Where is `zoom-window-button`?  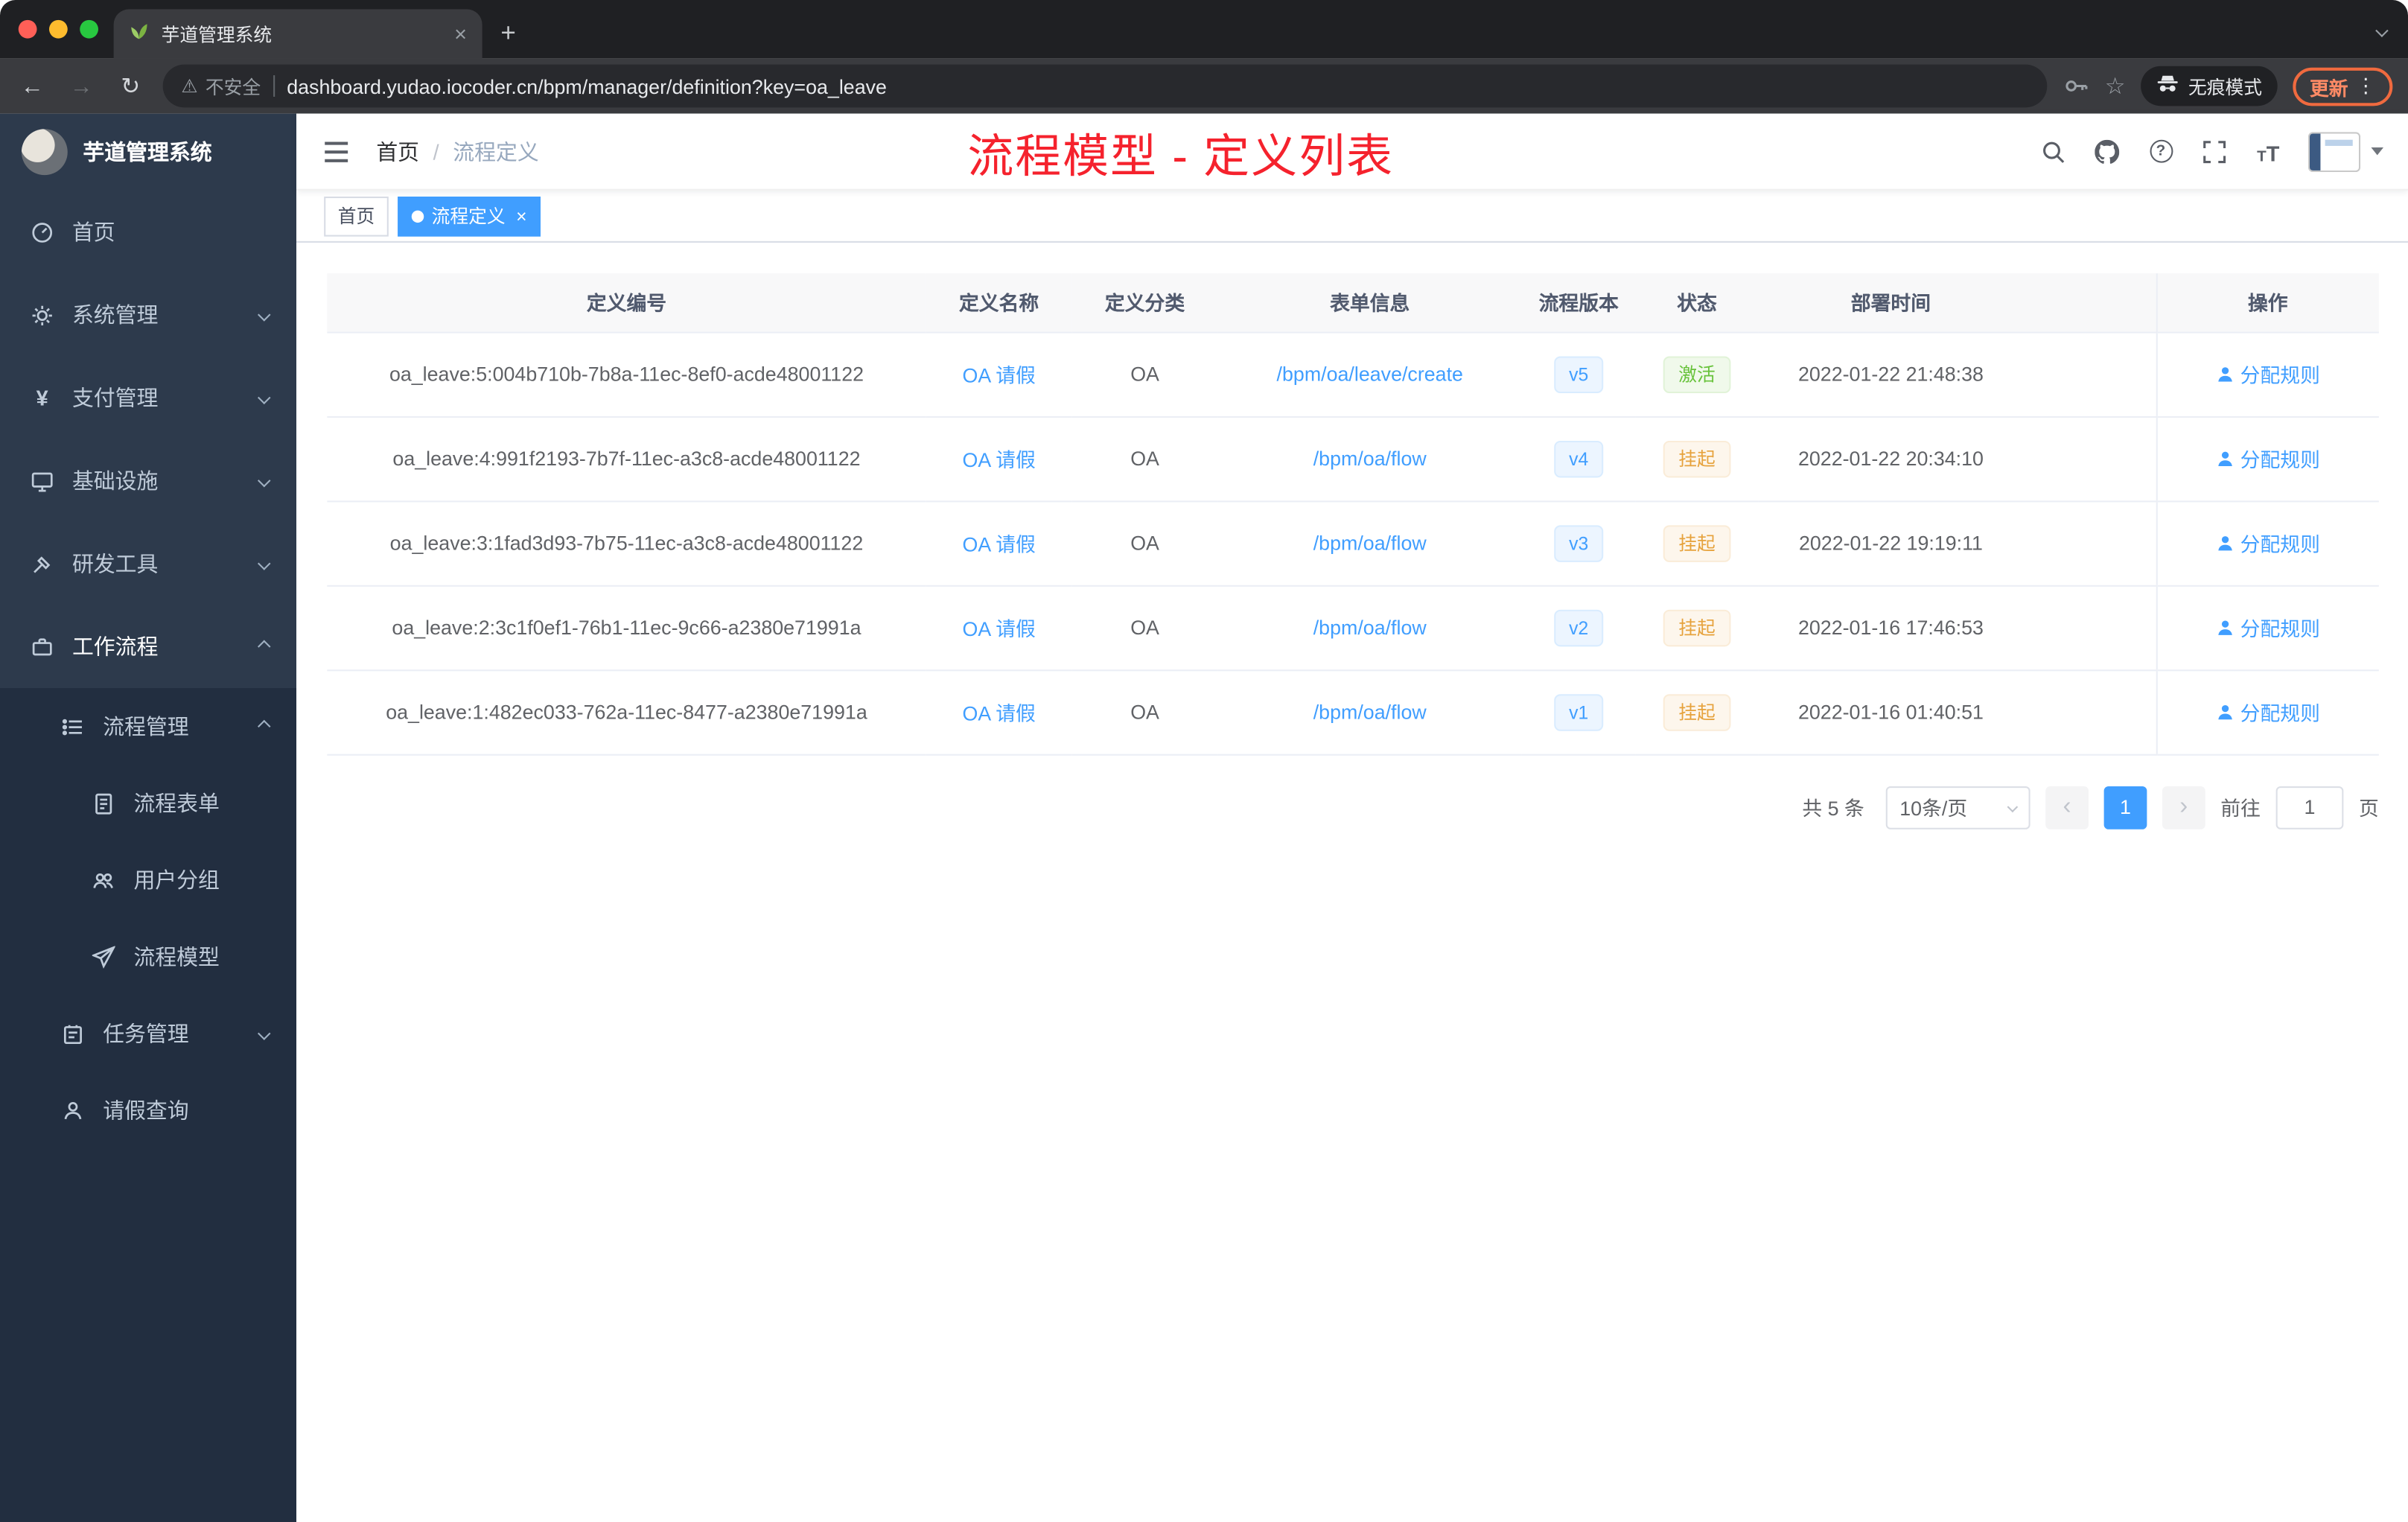
zoom-window-button is located at coordinates (89, 29).